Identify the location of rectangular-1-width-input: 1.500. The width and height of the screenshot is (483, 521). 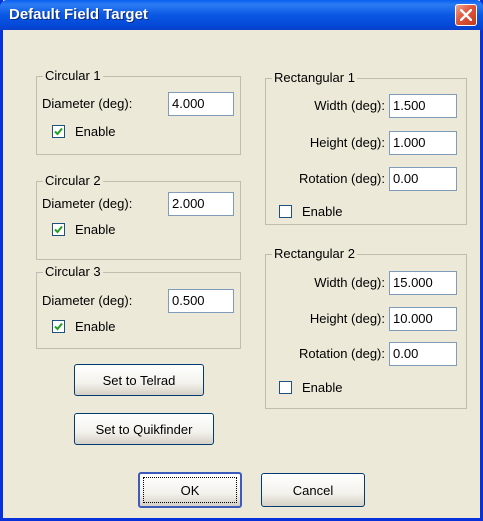
(423, 106).